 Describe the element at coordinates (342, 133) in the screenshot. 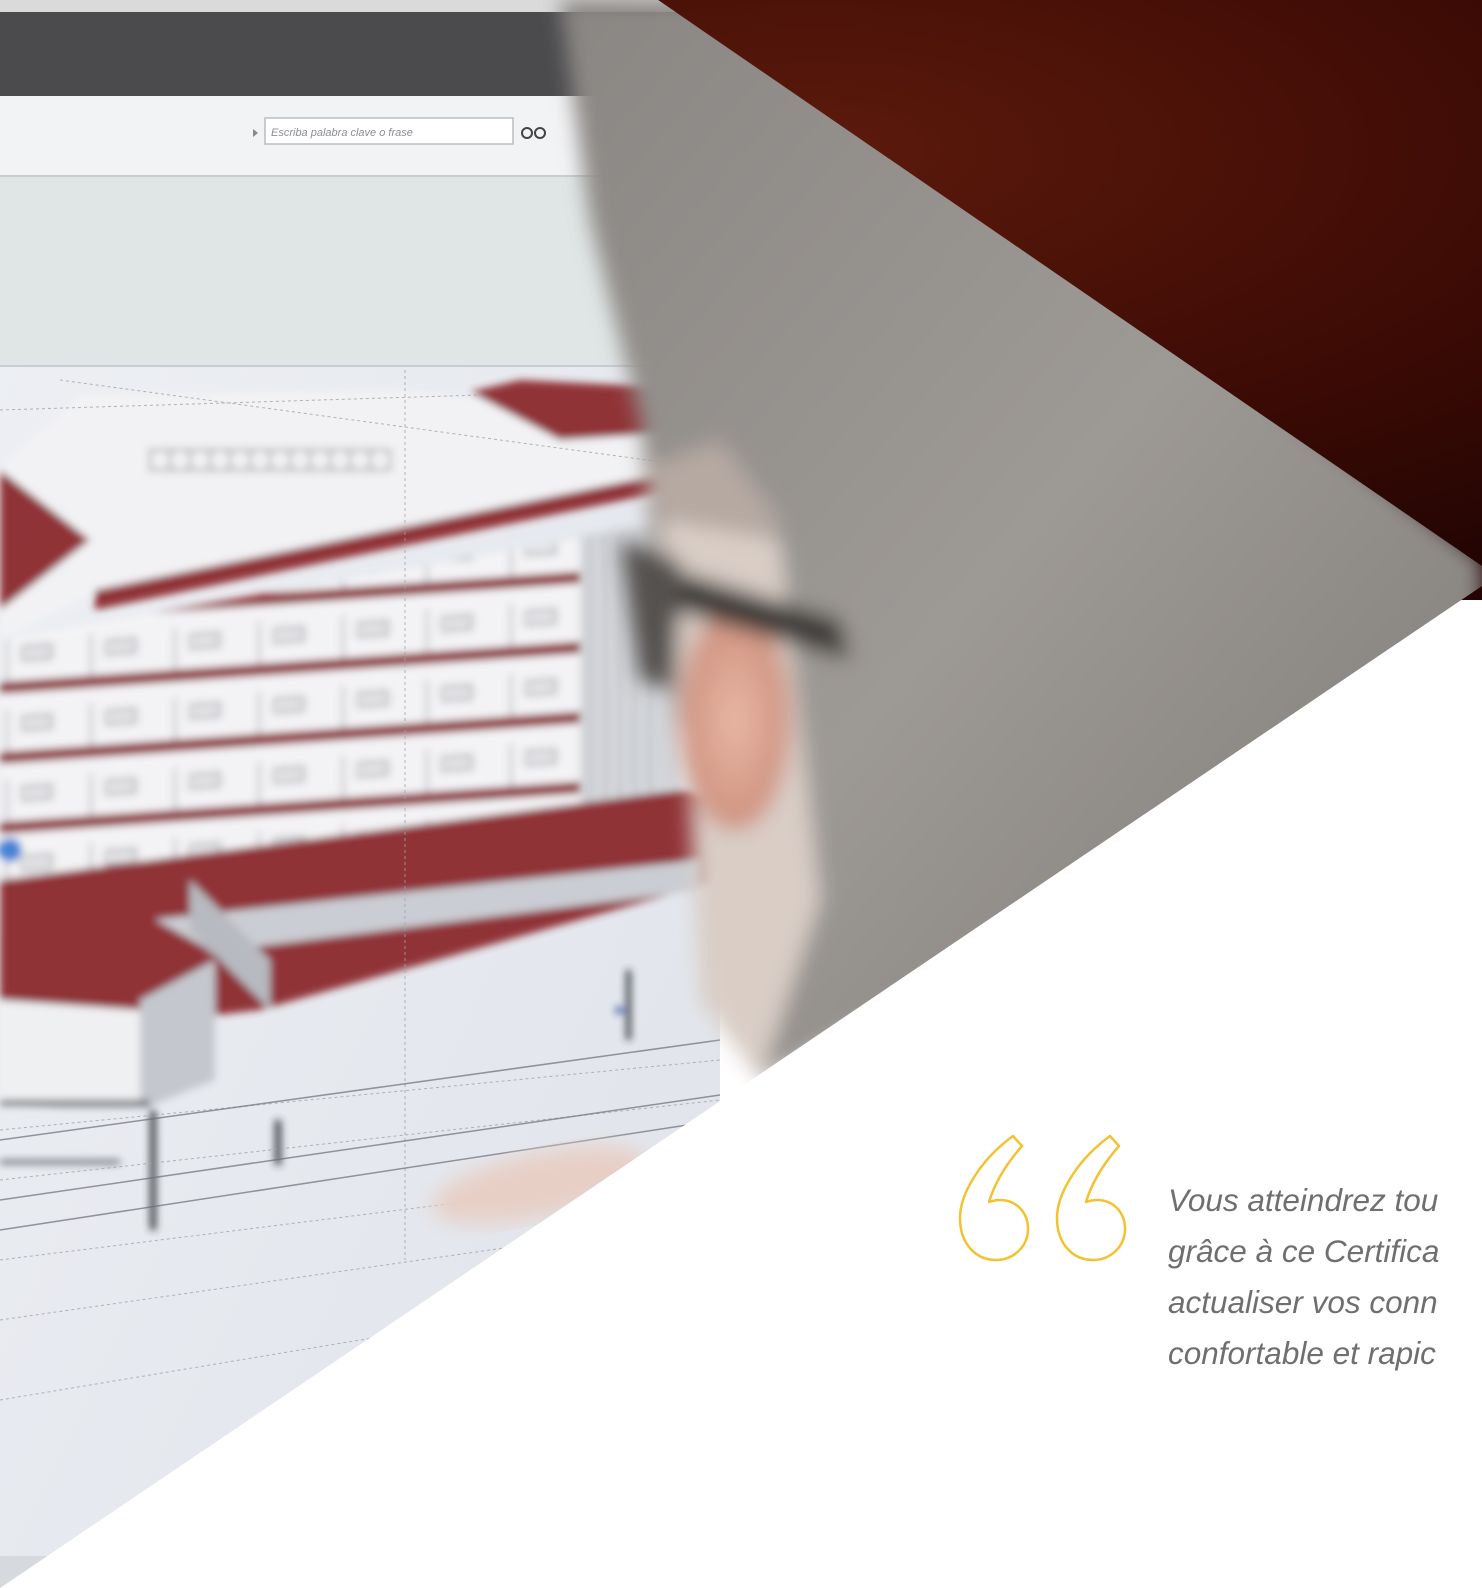

I see `search-input: Escriba palabra clave o frase` at that location.